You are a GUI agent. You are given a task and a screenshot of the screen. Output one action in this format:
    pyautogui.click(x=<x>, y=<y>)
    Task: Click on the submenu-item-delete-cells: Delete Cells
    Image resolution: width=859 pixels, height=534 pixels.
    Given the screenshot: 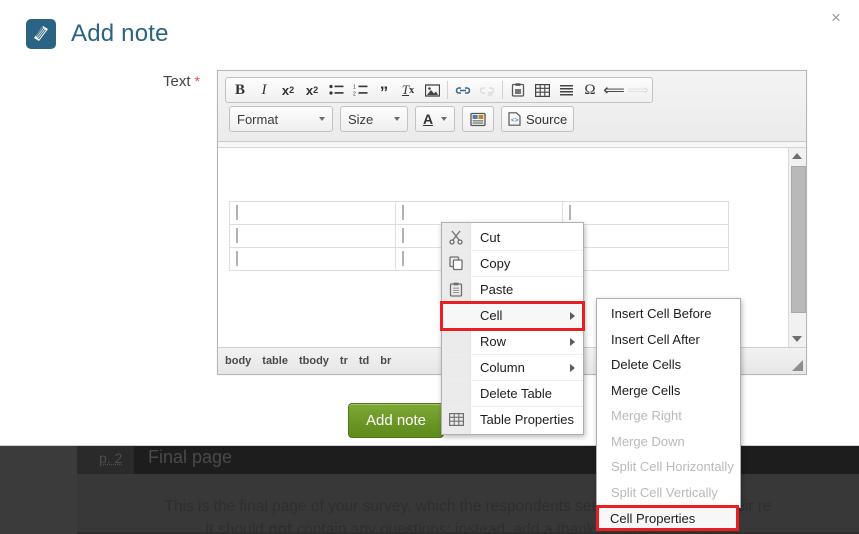 What is the action you would take?
    pyautogui.click(x=668, y=365)
    